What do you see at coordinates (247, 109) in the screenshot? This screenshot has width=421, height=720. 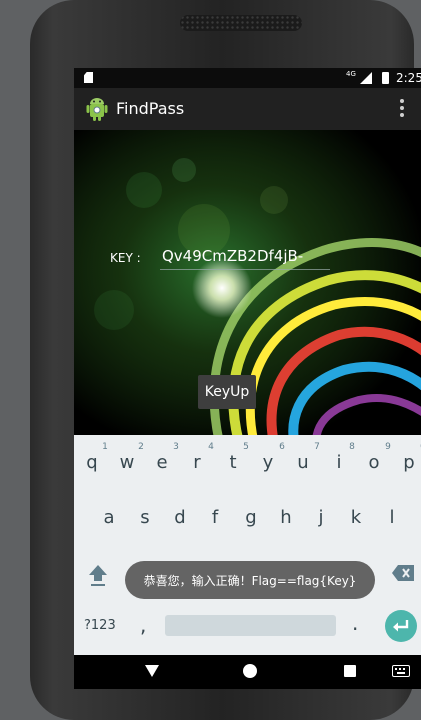 I see `action-bar: FindPass` at bounding box center [247, 109].